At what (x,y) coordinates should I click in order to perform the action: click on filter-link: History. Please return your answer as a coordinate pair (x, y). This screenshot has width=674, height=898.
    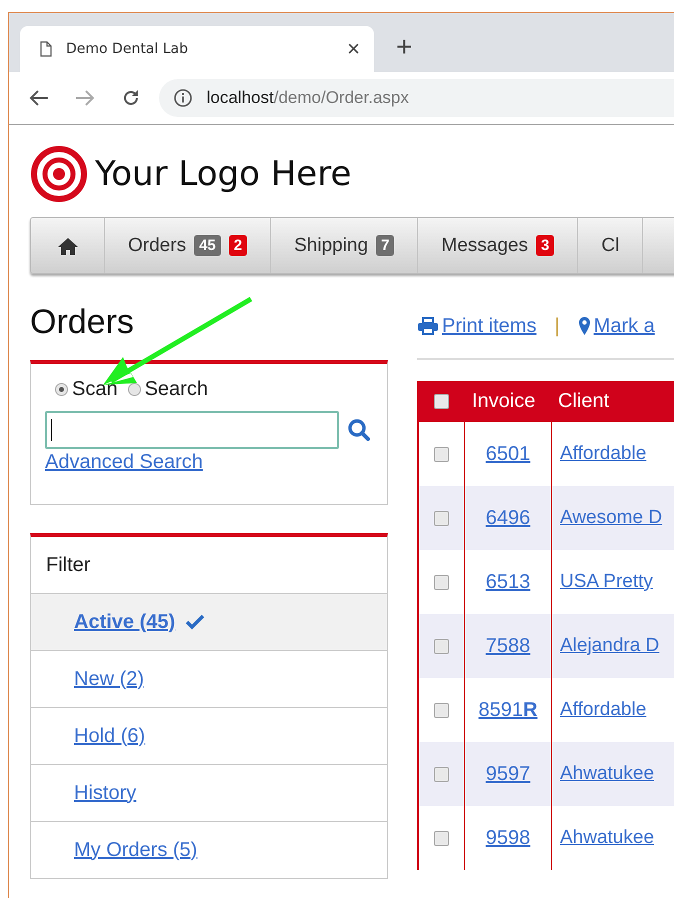
    Looking at the image, I should click on (105, 793).